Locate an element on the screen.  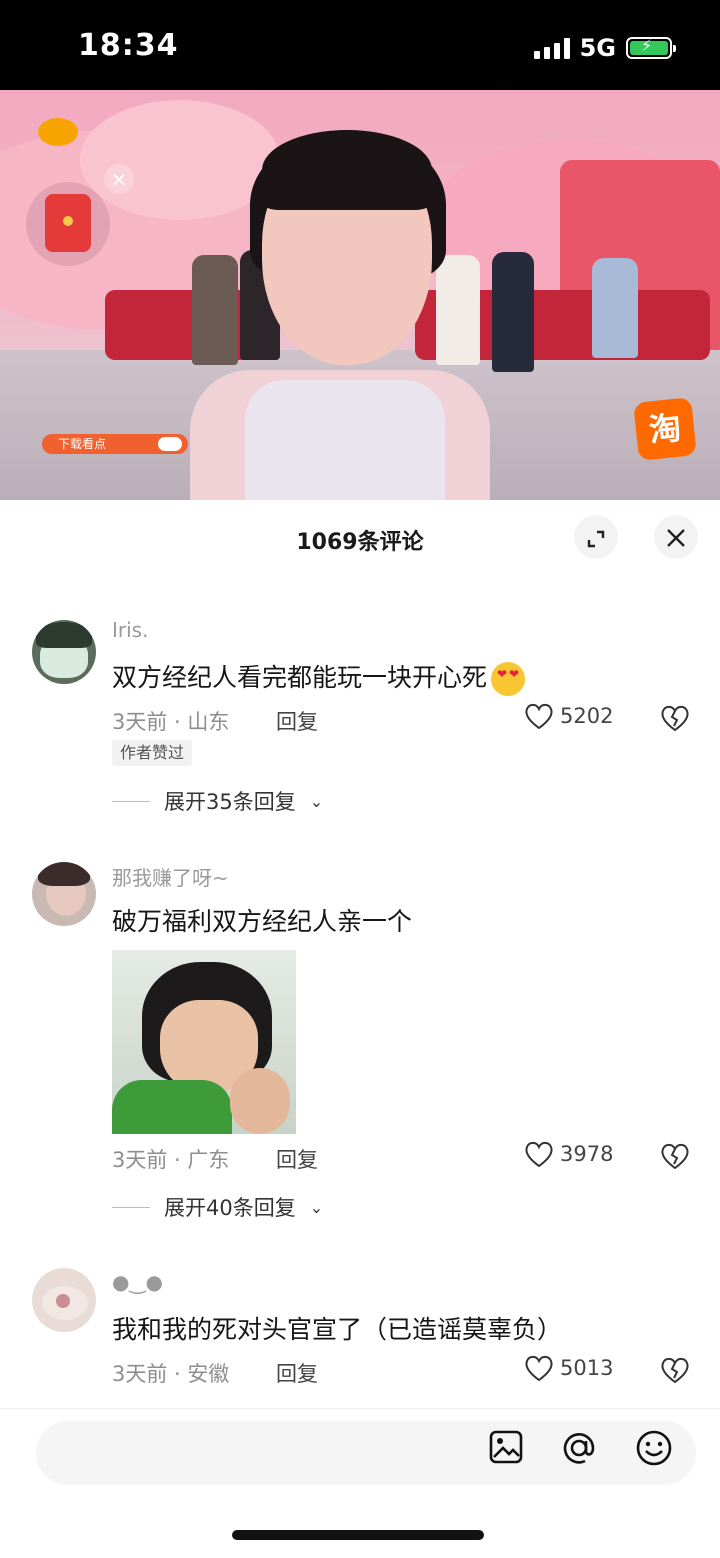
like-button: 5013 is located at coordinates (568, 1368).